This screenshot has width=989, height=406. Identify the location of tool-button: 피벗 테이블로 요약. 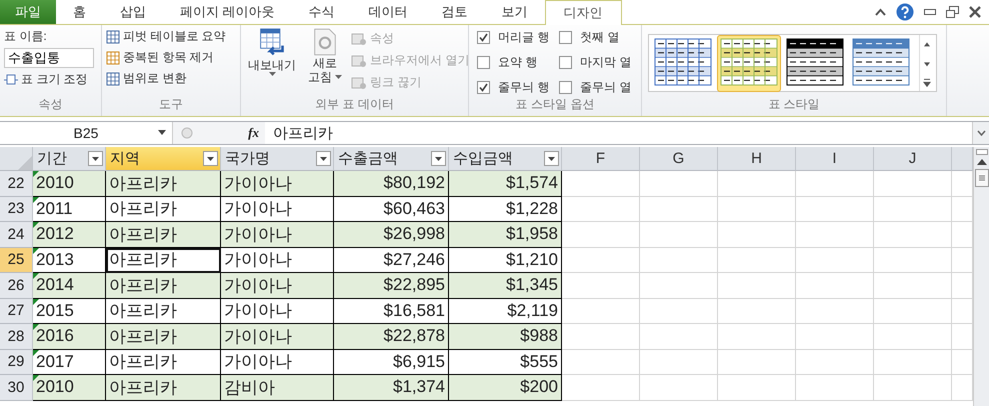
(171, 36).